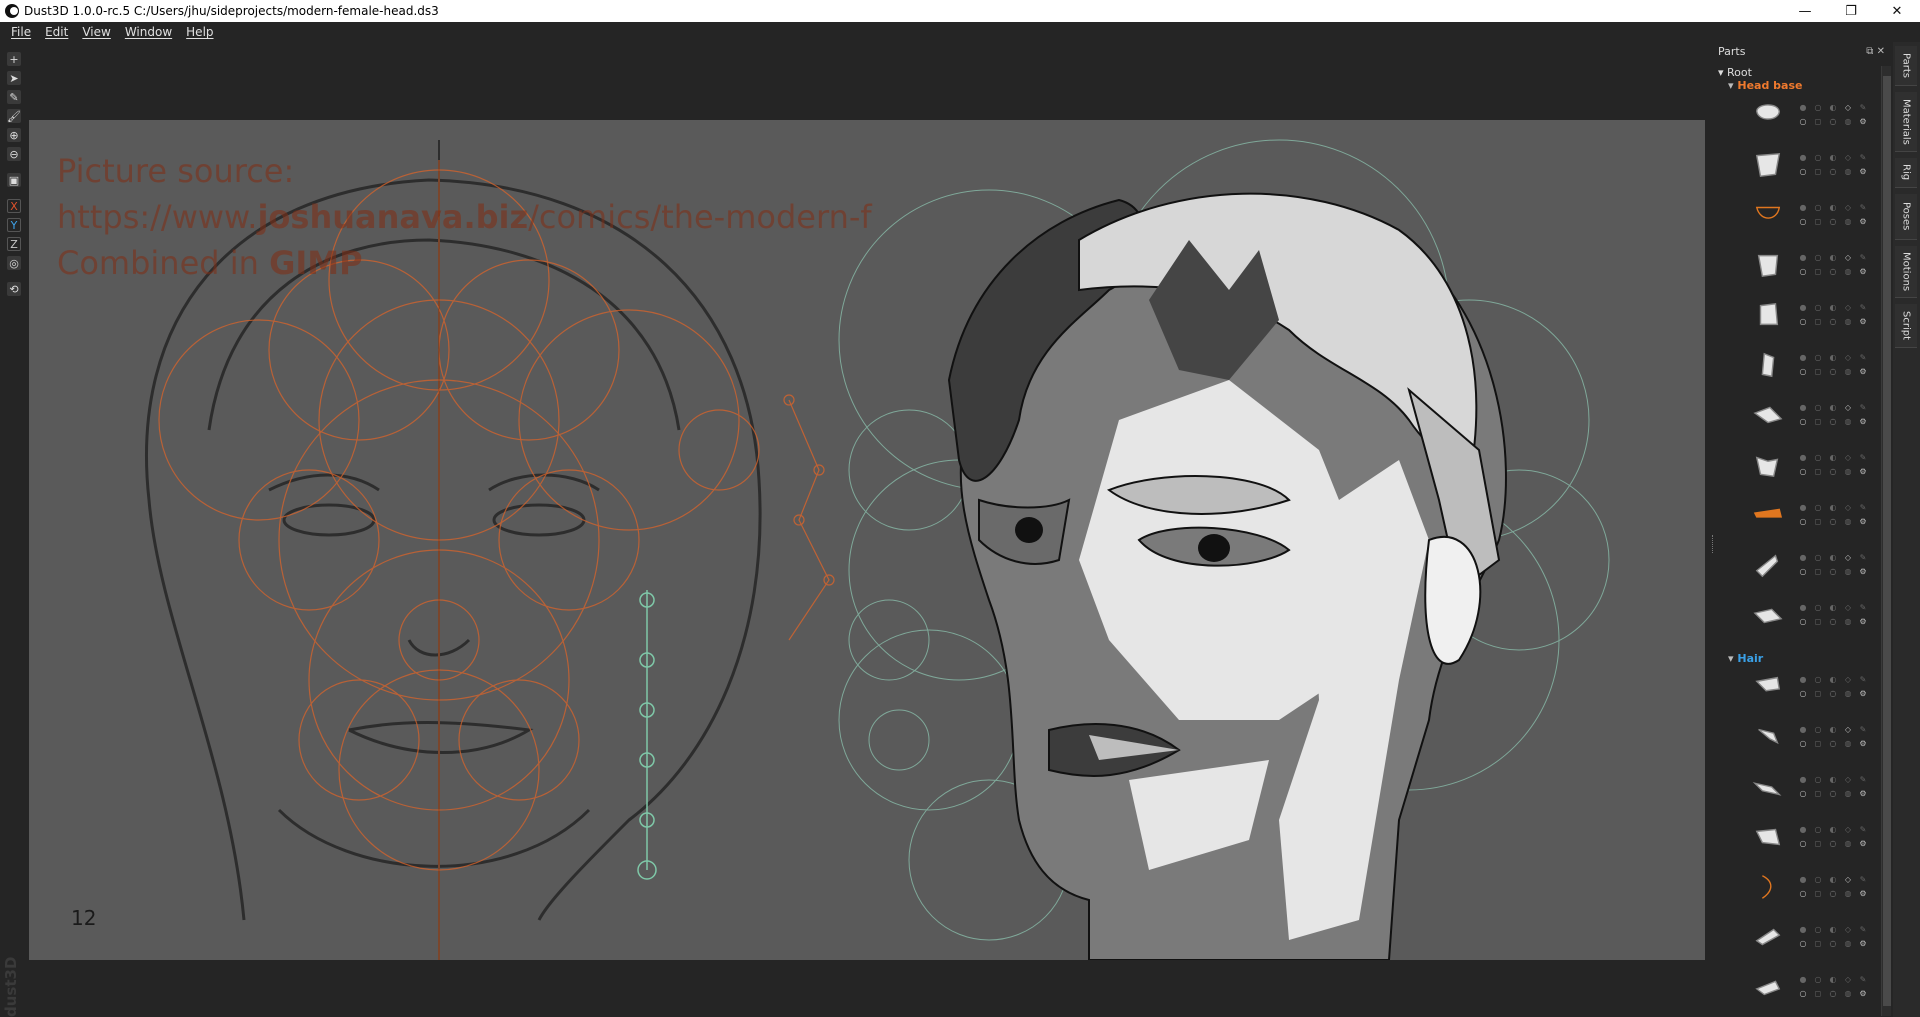 Image resolution: width=1920 pixels, height=1017 pixels. Describe the element at coordinates (14, 180) in the screenshot. I see `fit-view-icon: ▣` at that location.